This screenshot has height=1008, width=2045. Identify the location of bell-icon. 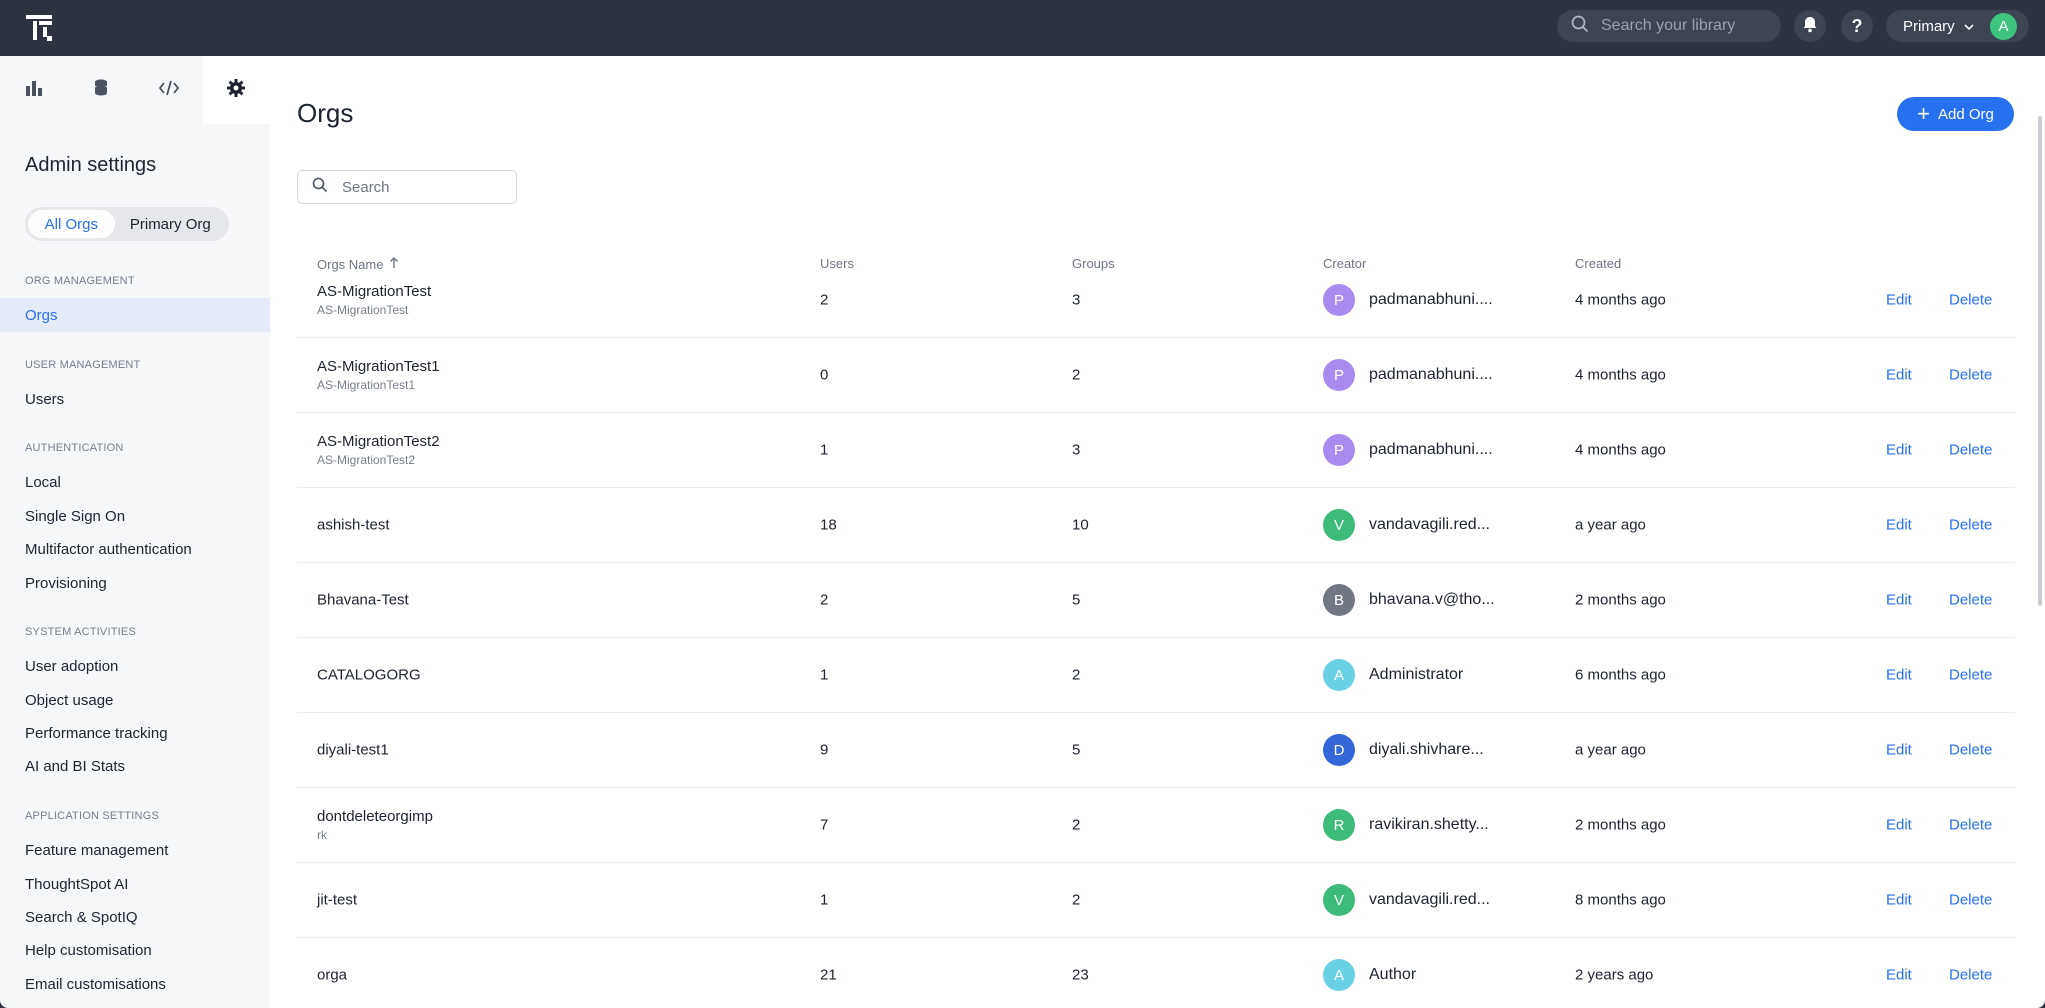
(1810, 26).